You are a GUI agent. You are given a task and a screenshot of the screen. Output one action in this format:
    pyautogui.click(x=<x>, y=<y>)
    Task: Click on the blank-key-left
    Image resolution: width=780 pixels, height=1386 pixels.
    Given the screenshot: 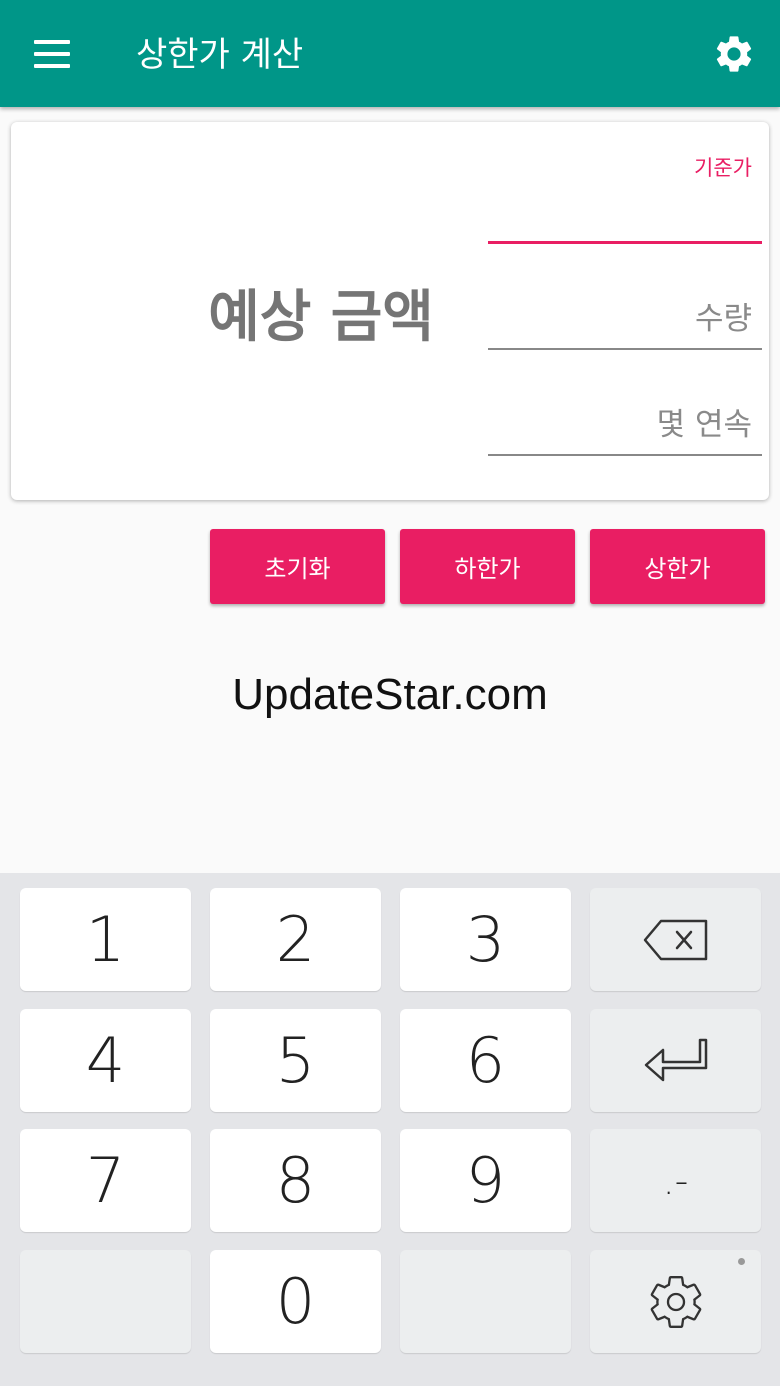 What is the action you would take?
    pyautogui.click(x=105, y=1301)
    